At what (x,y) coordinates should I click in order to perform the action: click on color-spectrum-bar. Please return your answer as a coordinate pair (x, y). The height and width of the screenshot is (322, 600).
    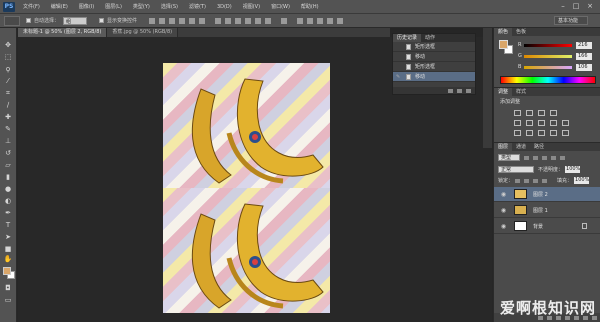
    Looking at the image, I should click on (548, 80).